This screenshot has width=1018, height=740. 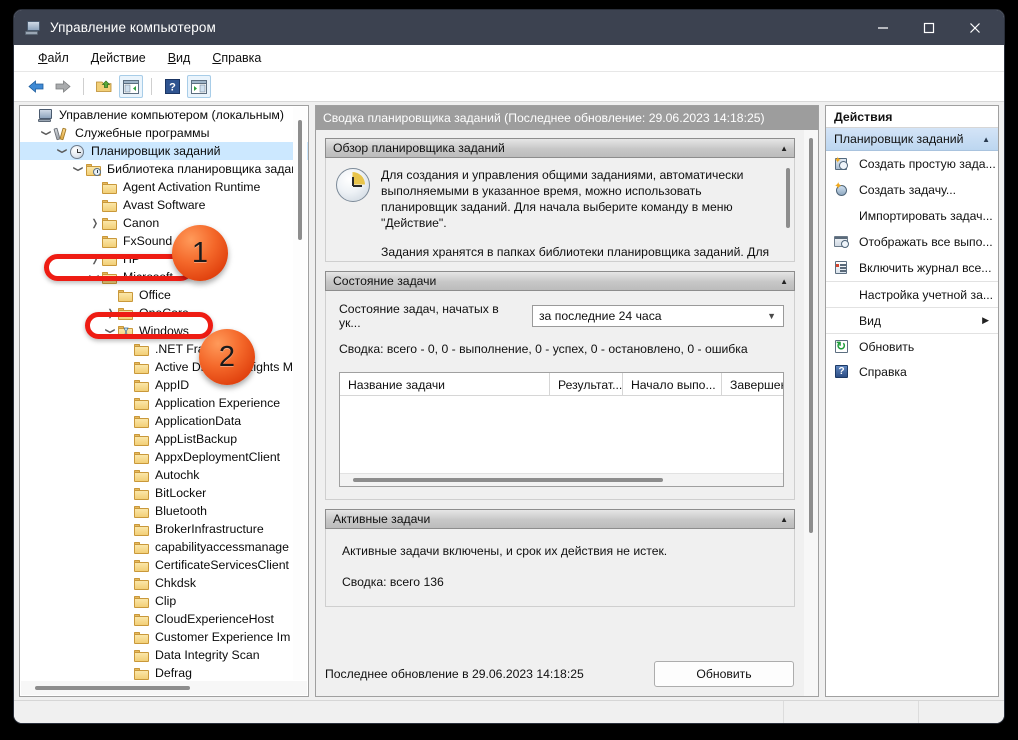 I want to click on show-hide-actions-icon, so click(x=199, y=86).